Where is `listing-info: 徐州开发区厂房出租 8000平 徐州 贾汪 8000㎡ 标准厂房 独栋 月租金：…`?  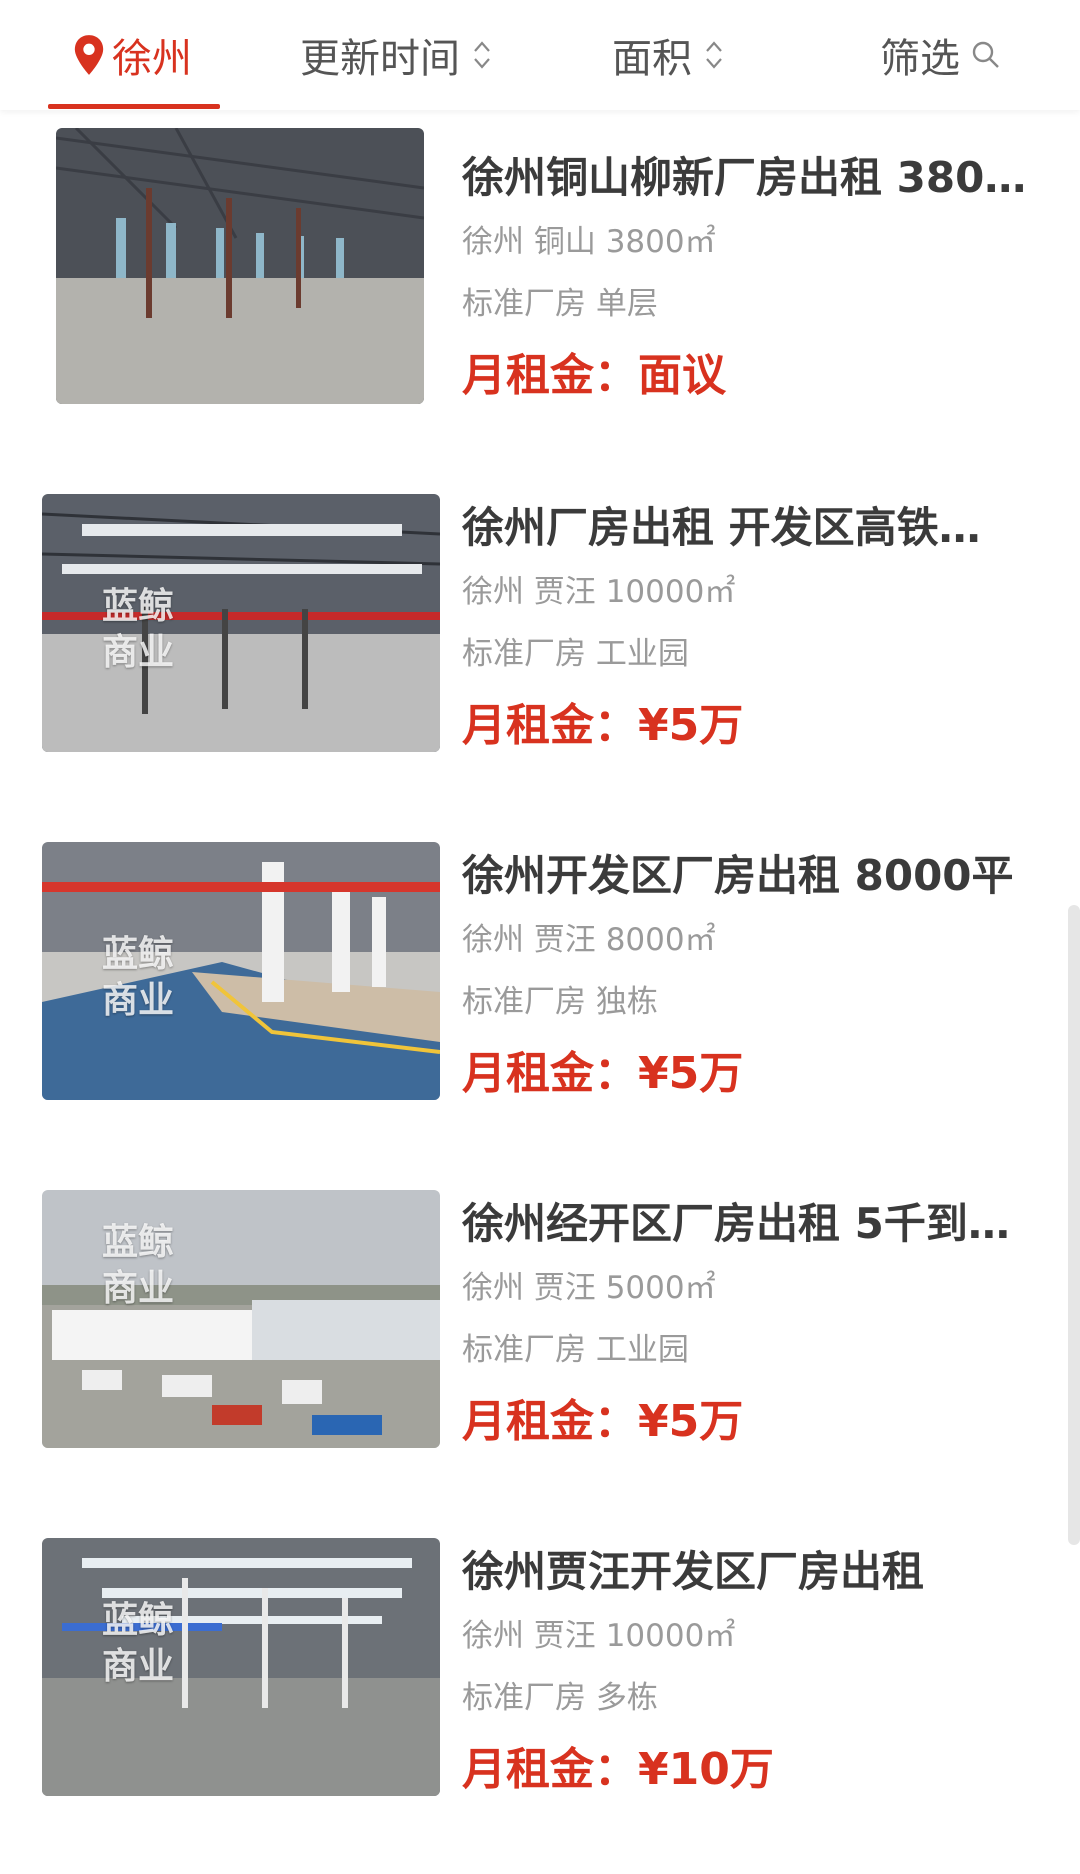 listing-info: 徐州开发区厂房出租 8000平 徐州 贾汪 8000㎡ 标准厂房 独栋 月租金：… is located at coordinates (752, 964).